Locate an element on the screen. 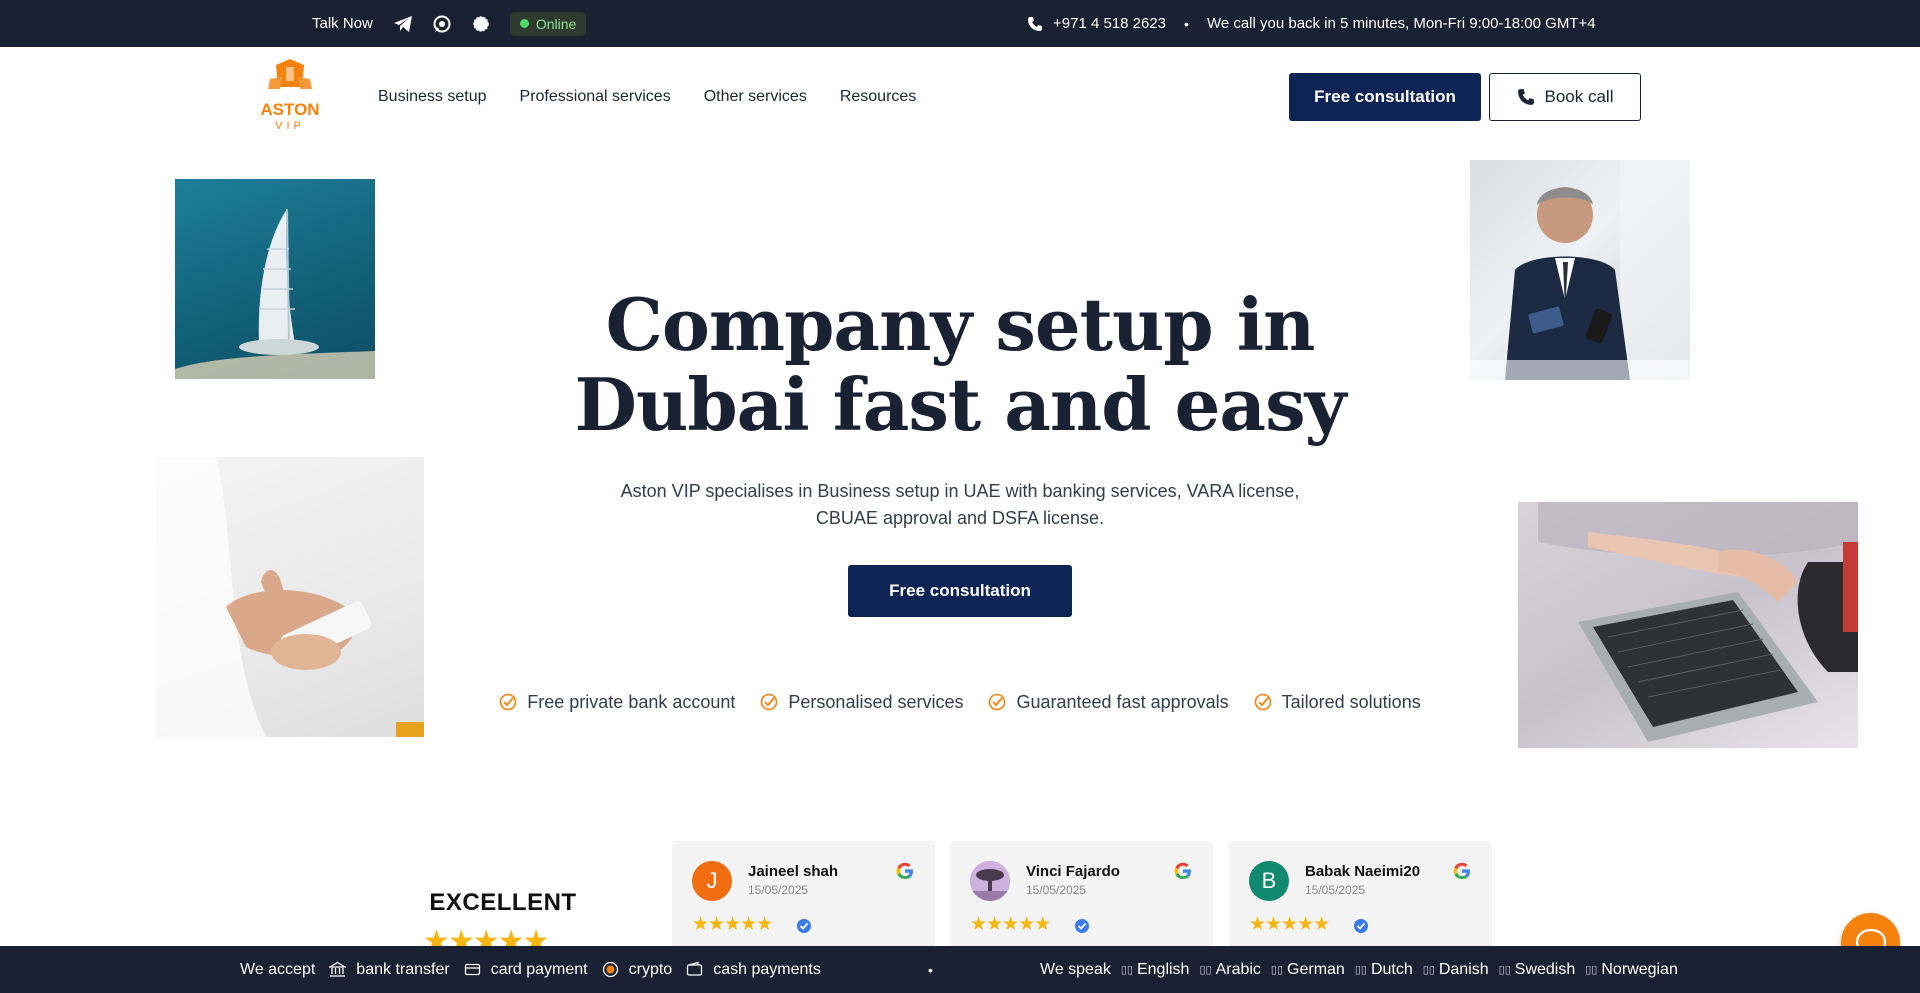 This screenshot has height=993, width=1920. language-item: ▯▯ Dutch is located at coordinates (1384, 970).